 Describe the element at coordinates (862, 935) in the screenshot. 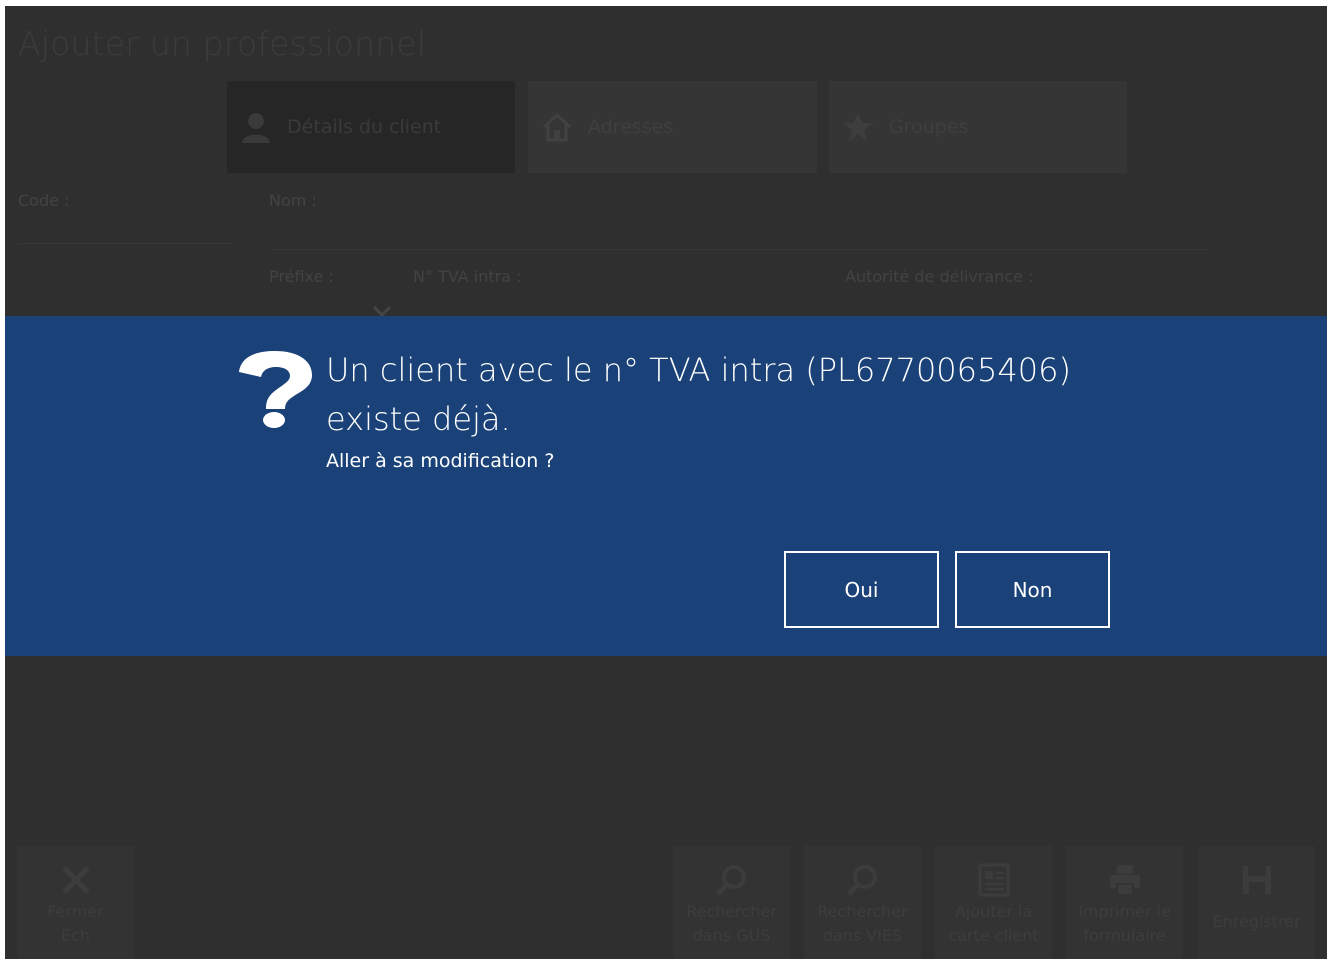

I see `vies-label-line2: dans VIES` at that location.